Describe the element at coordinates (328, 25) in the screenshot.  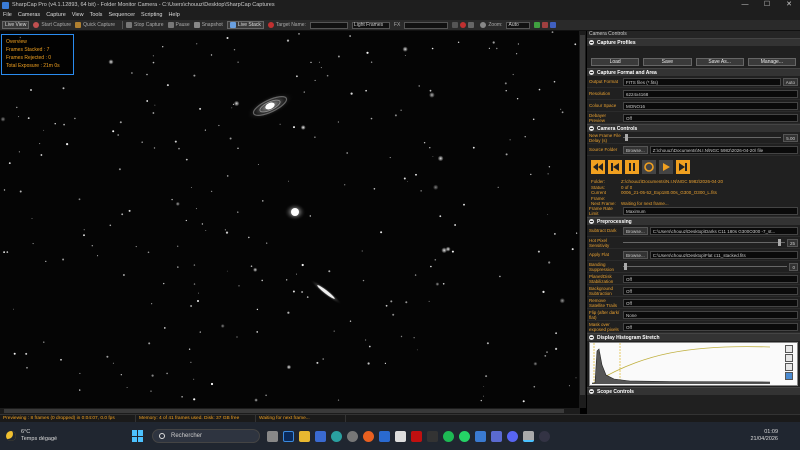
I see `target-name-input` at that location.